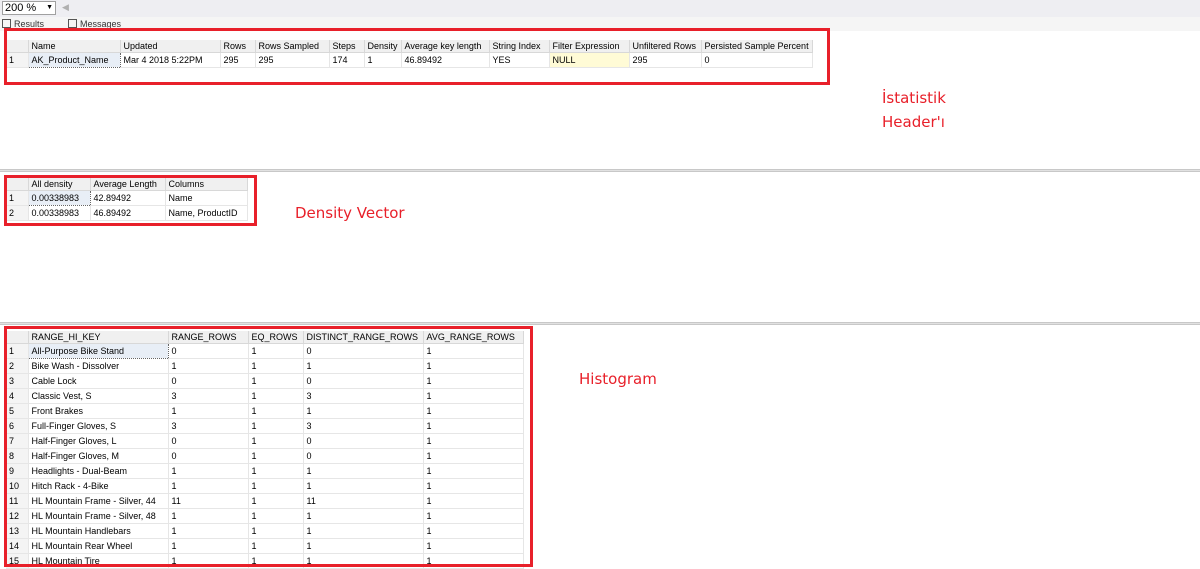  Describe the element at coordinates (72, 23) in the screenshot. I see `messages-icon` at that location.